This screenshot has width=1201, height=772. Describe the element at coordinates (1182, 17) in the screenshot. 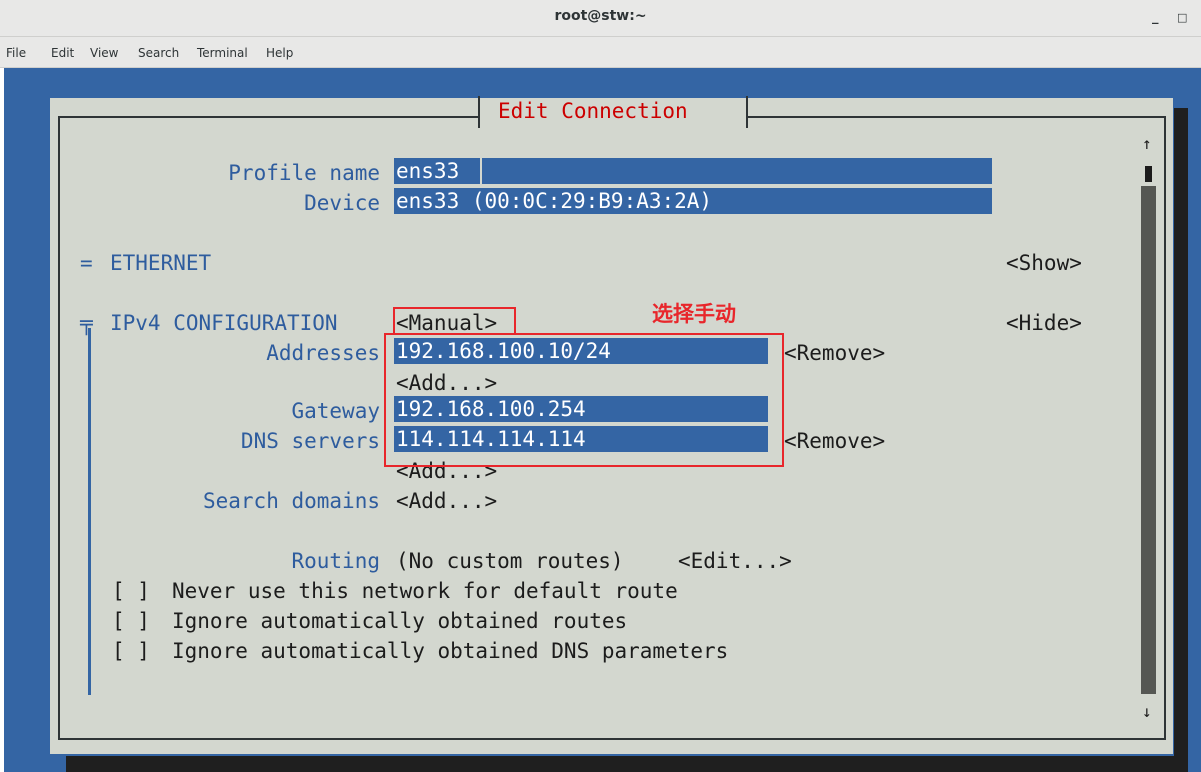

I see `maximize-button: □` at that location.